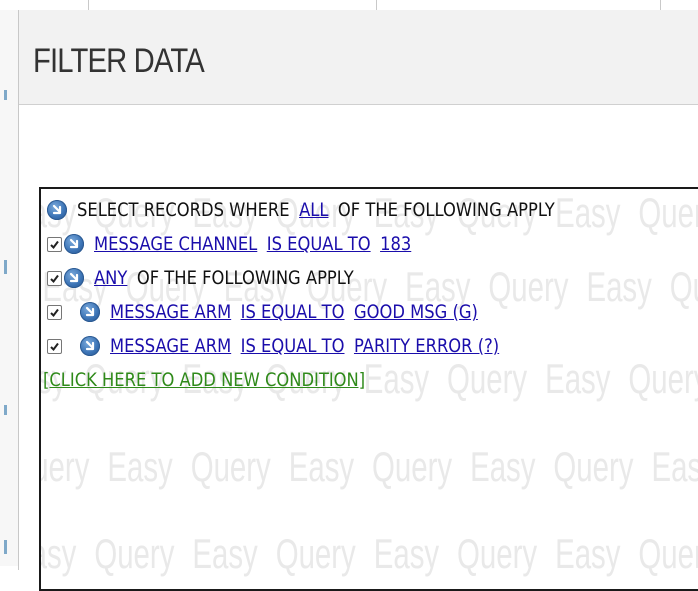 This screenshot has height=591, width=698. I want to click on add-condition-link: [CLICK HERE TO ADD NEW CONDITION], so click(204, 380).